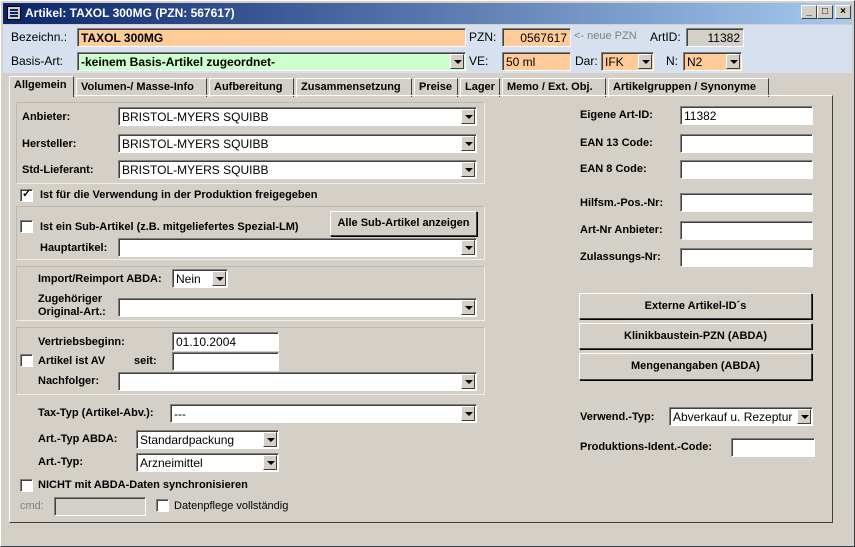 Image resolution: width=855 pixels, height=547 pixels. What do you see at coordinates (695, 366) in the screenshot?
I see `mengenangaben-button: Mengenangaben (ABDA)` at bounding box center [695, 366].